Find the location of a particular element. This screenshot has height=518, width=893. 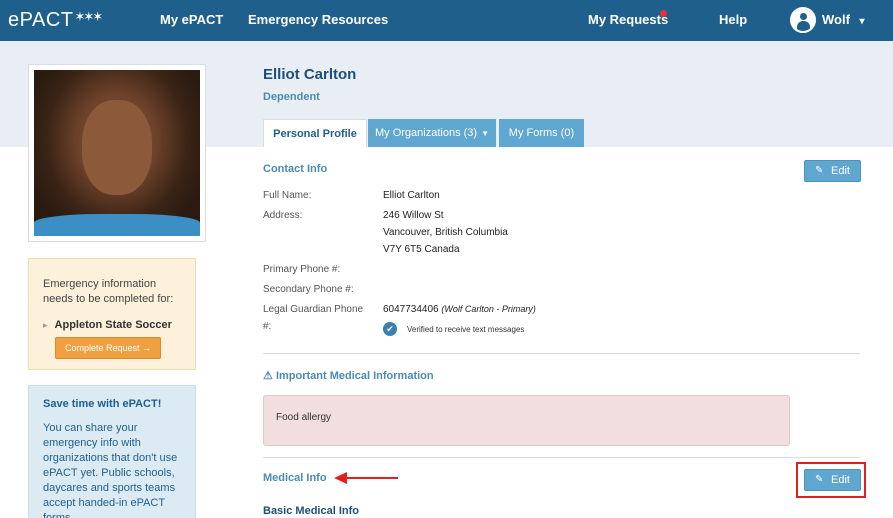

medical-alert-box: Food allergy is located at coordinates (526, 420).